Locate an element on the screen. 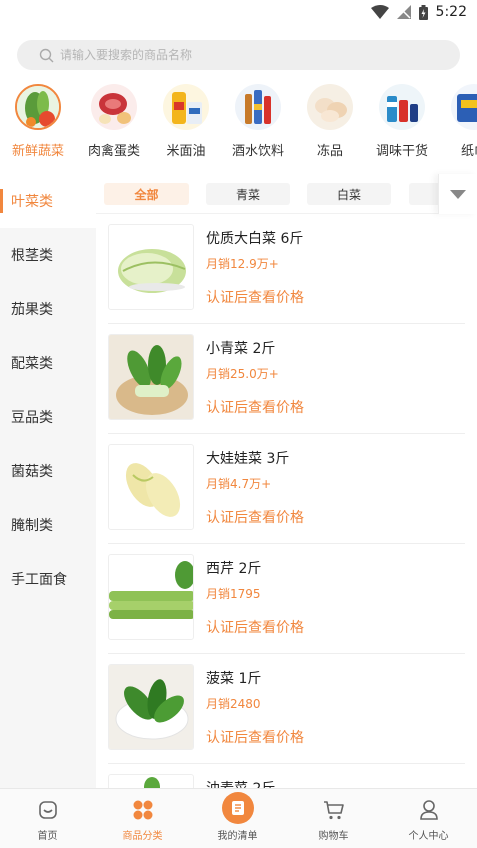 The image size is (477, 848). subcategory-tabs: 全部 青菜 白菜 菜 is located at coordinates (286, 194).